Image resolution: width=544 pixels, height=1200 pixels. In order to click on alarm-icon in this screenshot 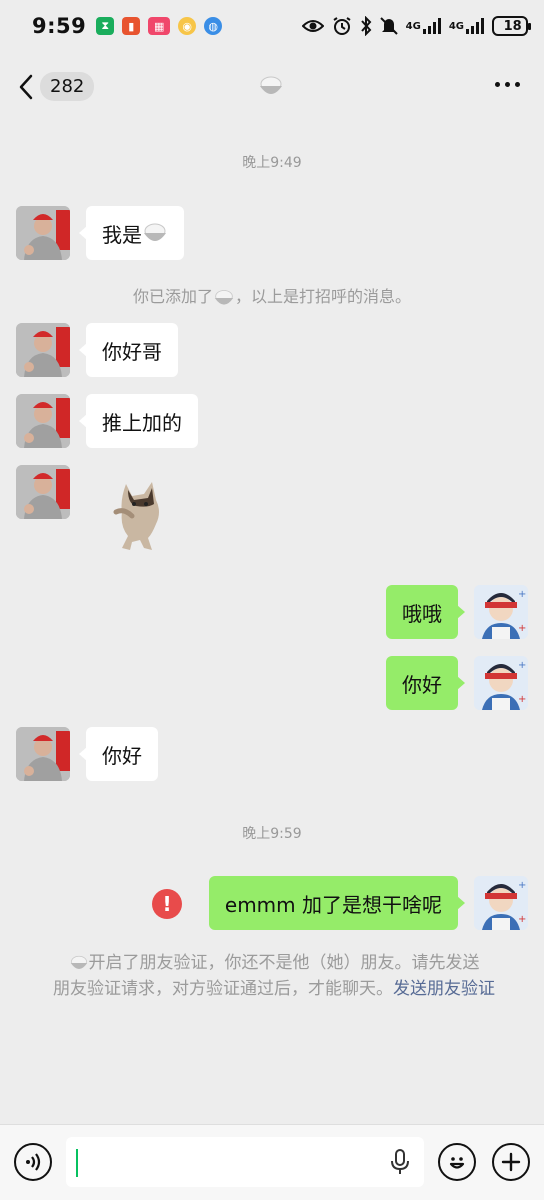, I will do `click(342, 26)`.